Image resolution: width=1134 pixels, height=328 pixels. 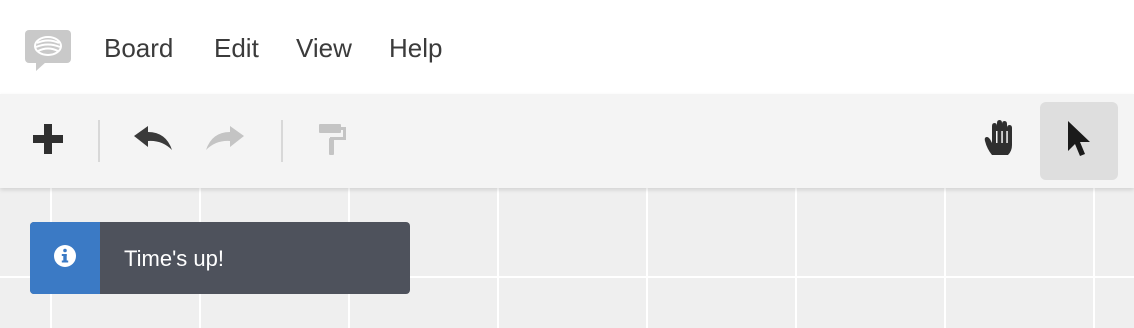 I want to click on menu-edit: Edit, so click(x=236, y=48).